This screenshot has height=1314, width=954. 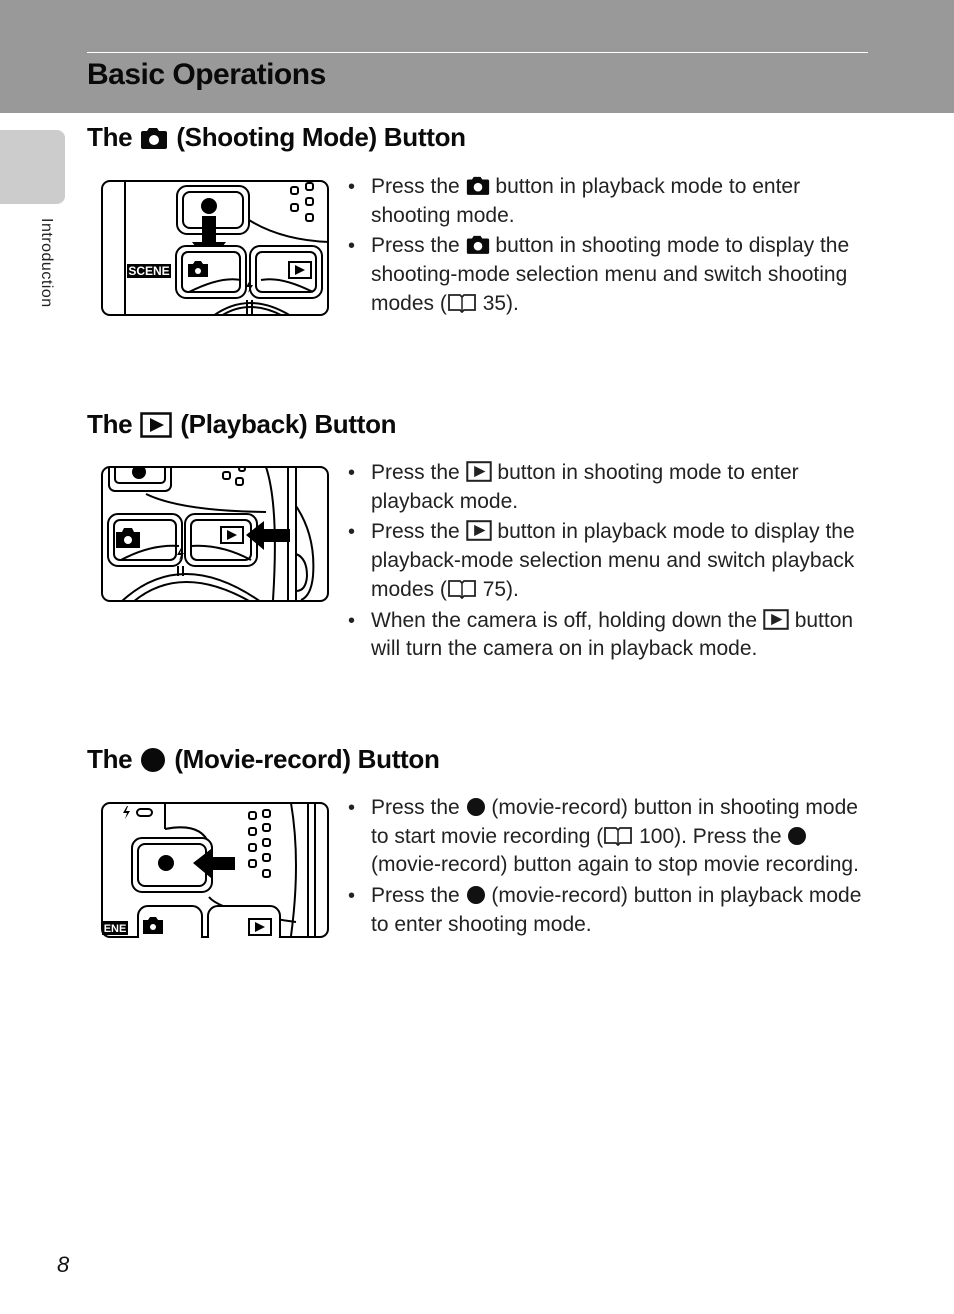 I want to click on playback-illustration, so click(x=215, y=534).